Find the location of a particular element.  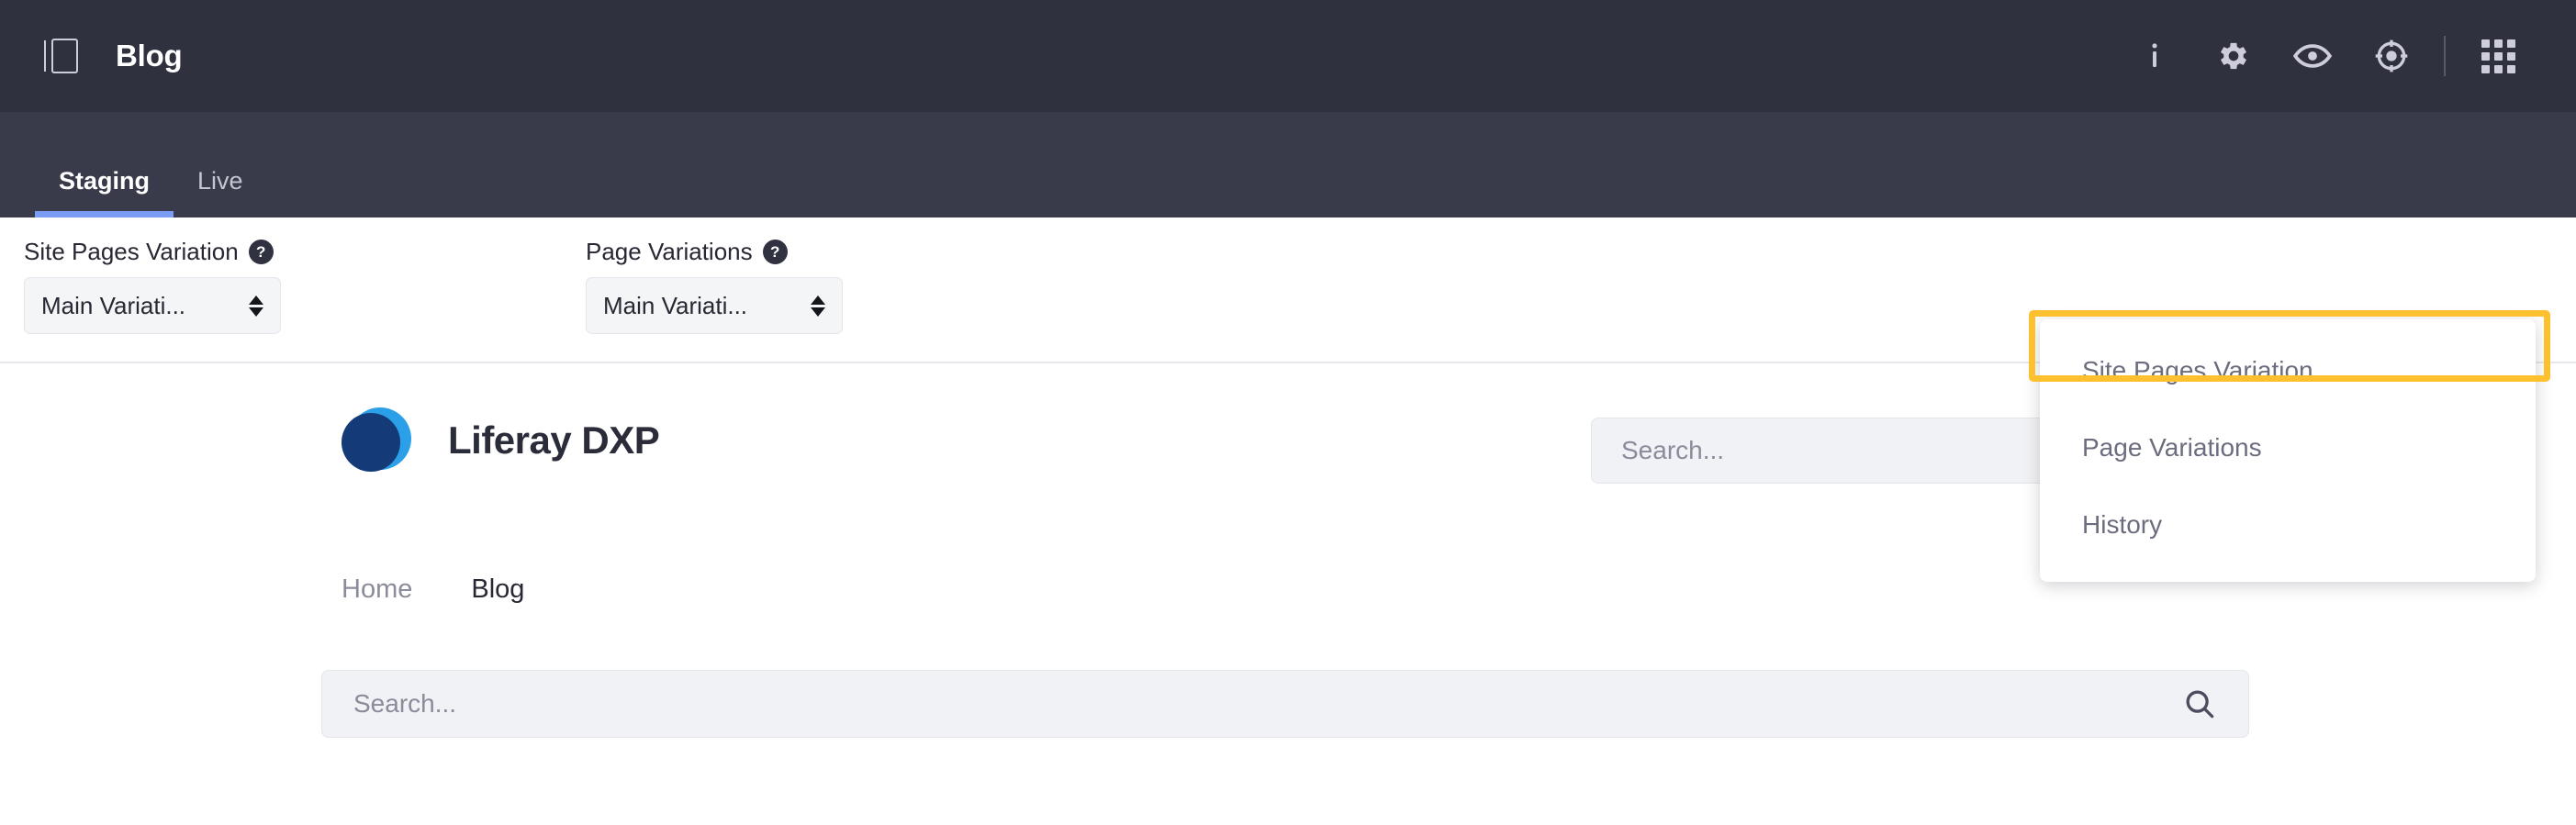

staging-tabs: Staging Live is located at coordinates (1288, 164).